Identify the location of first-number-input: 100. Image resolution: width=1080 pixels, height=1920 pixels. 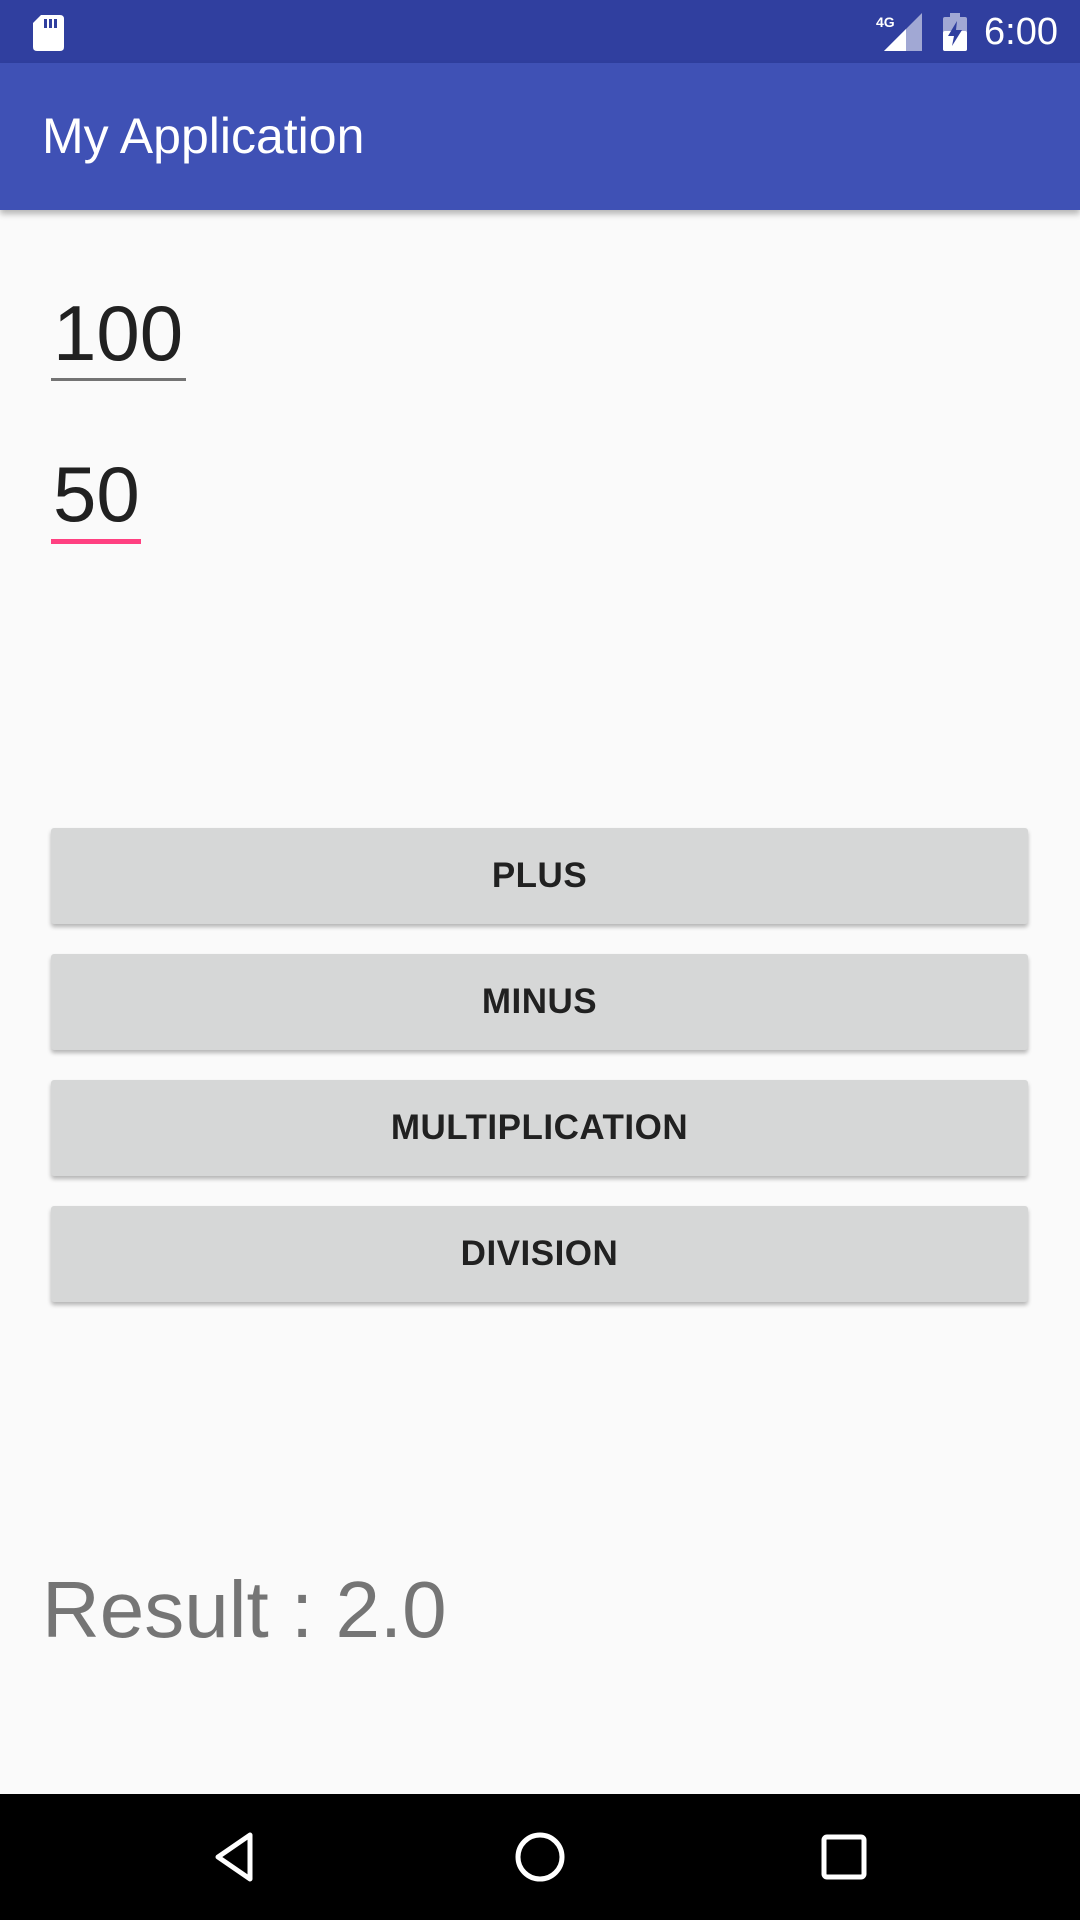
(118, 334).